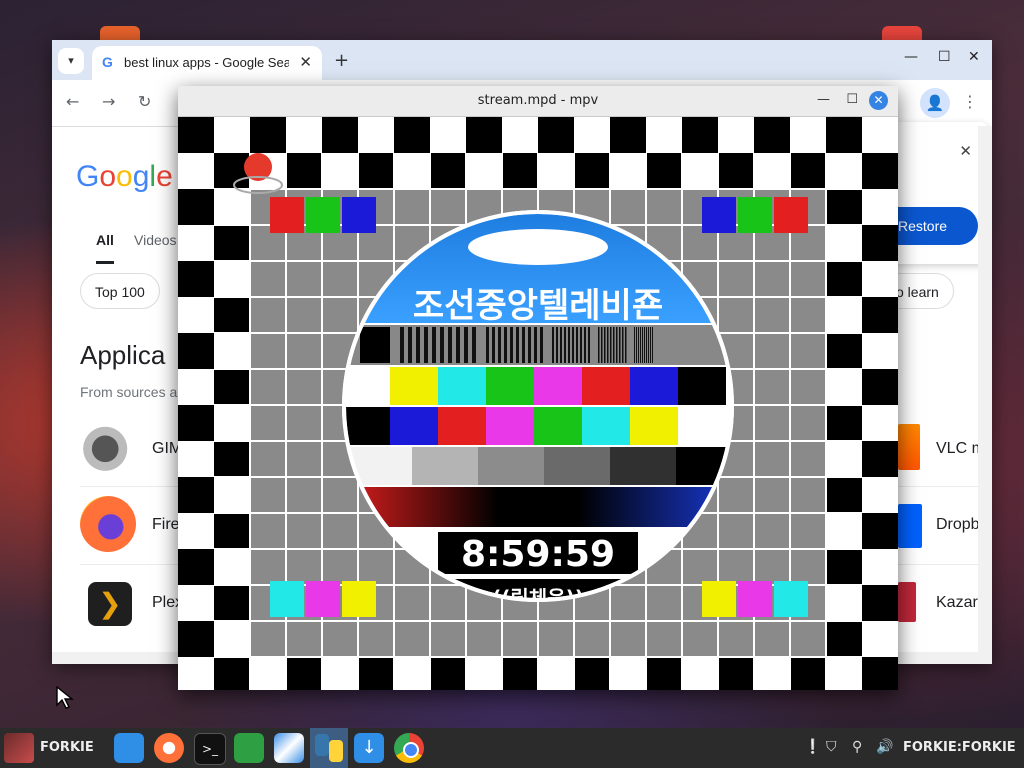 Image resolution: width=1024 pixels, height=768 pixels. I want to click on plex-icon: ❯, so click(110, 604).